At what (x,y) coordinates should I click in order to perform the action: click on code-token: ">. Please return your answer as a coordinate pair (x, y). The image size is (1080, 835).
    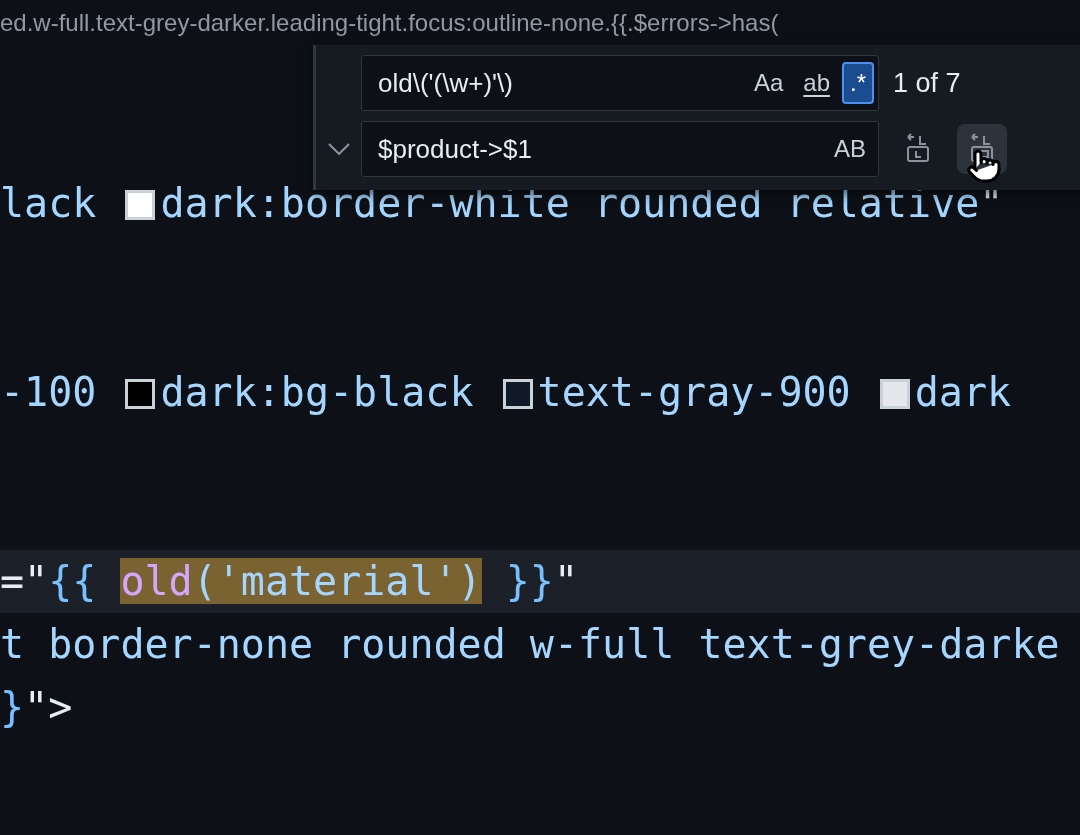
    Looking at the image, I should click on (48, 707).